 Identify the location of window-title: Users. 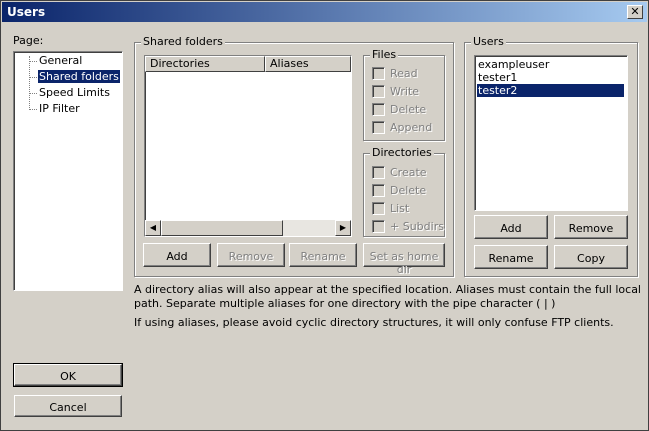
(26, 12).